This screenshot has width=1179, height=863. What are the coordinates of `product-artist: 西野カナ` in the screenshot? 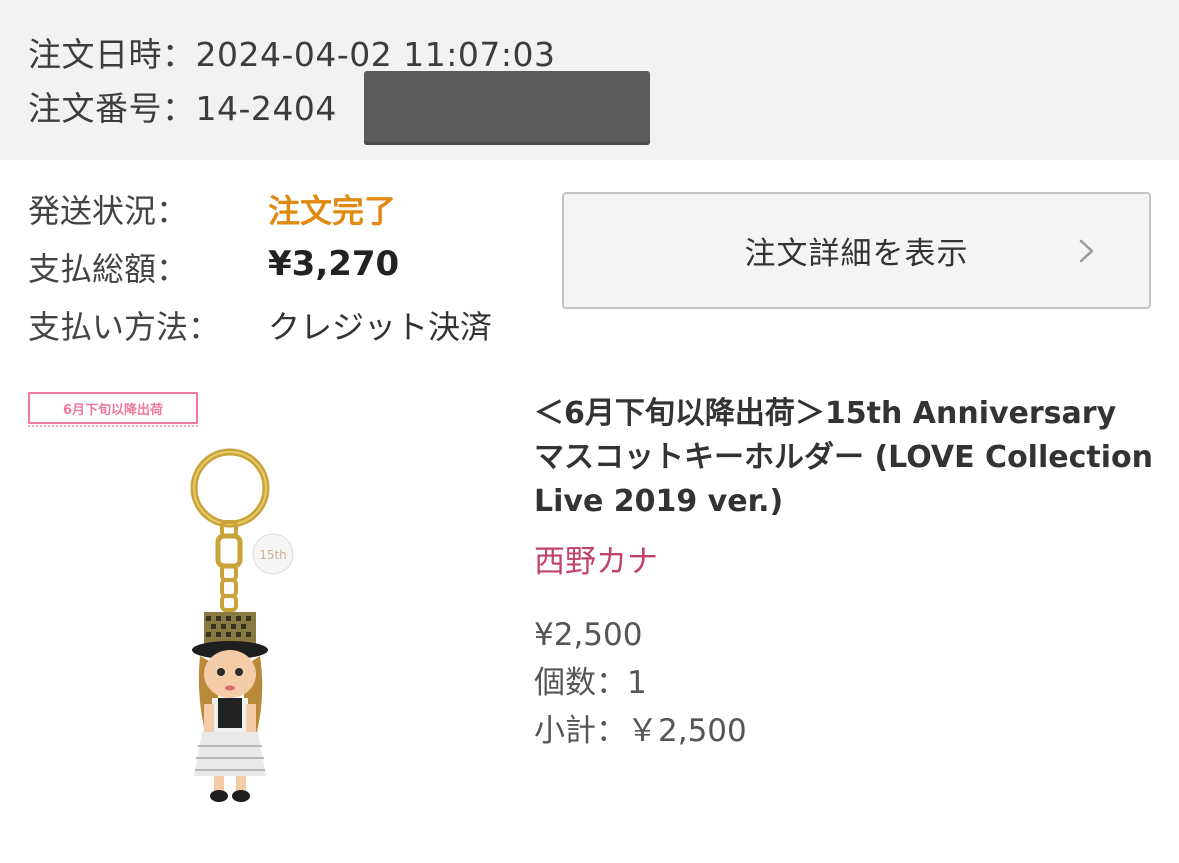 It's located at (844, 558).